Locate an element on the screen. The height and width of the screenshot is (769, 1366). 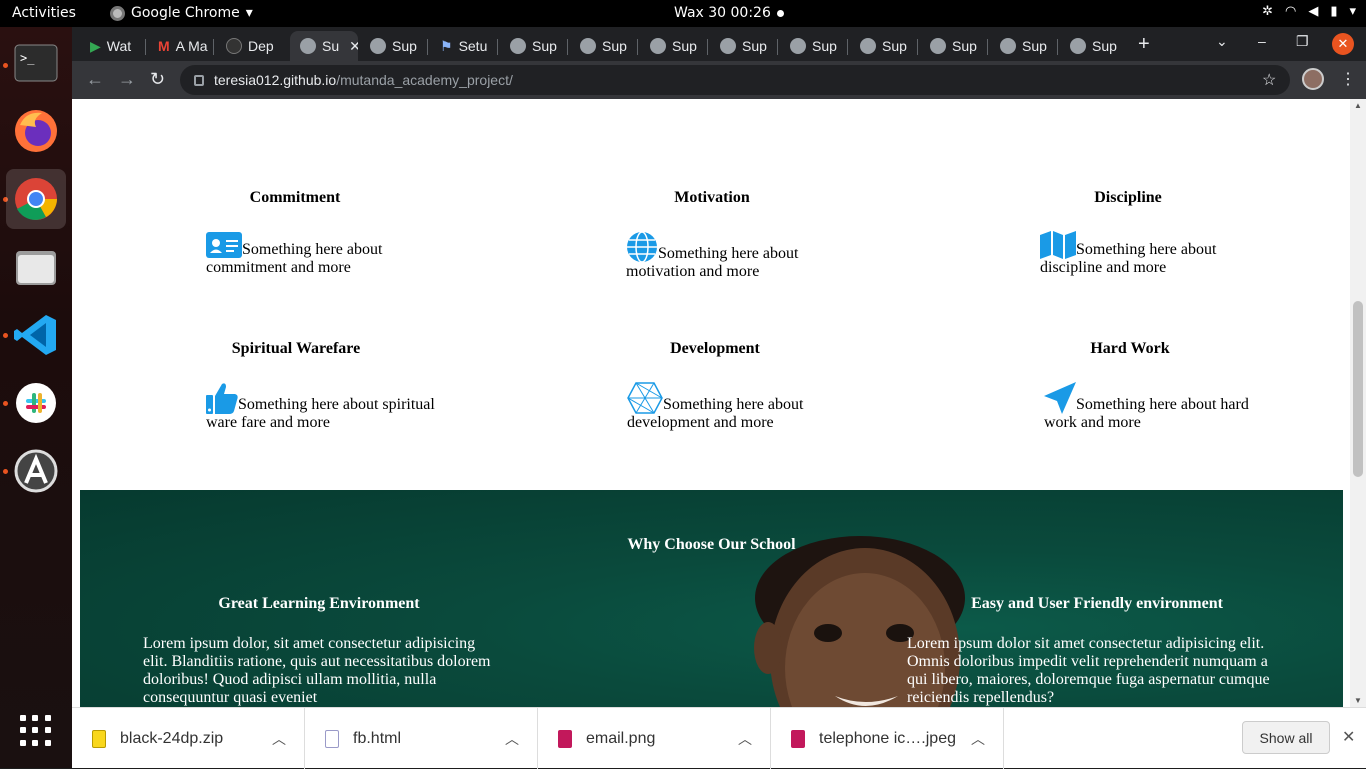
tab-active: Su ✕ is located at coordinates (324, 46).